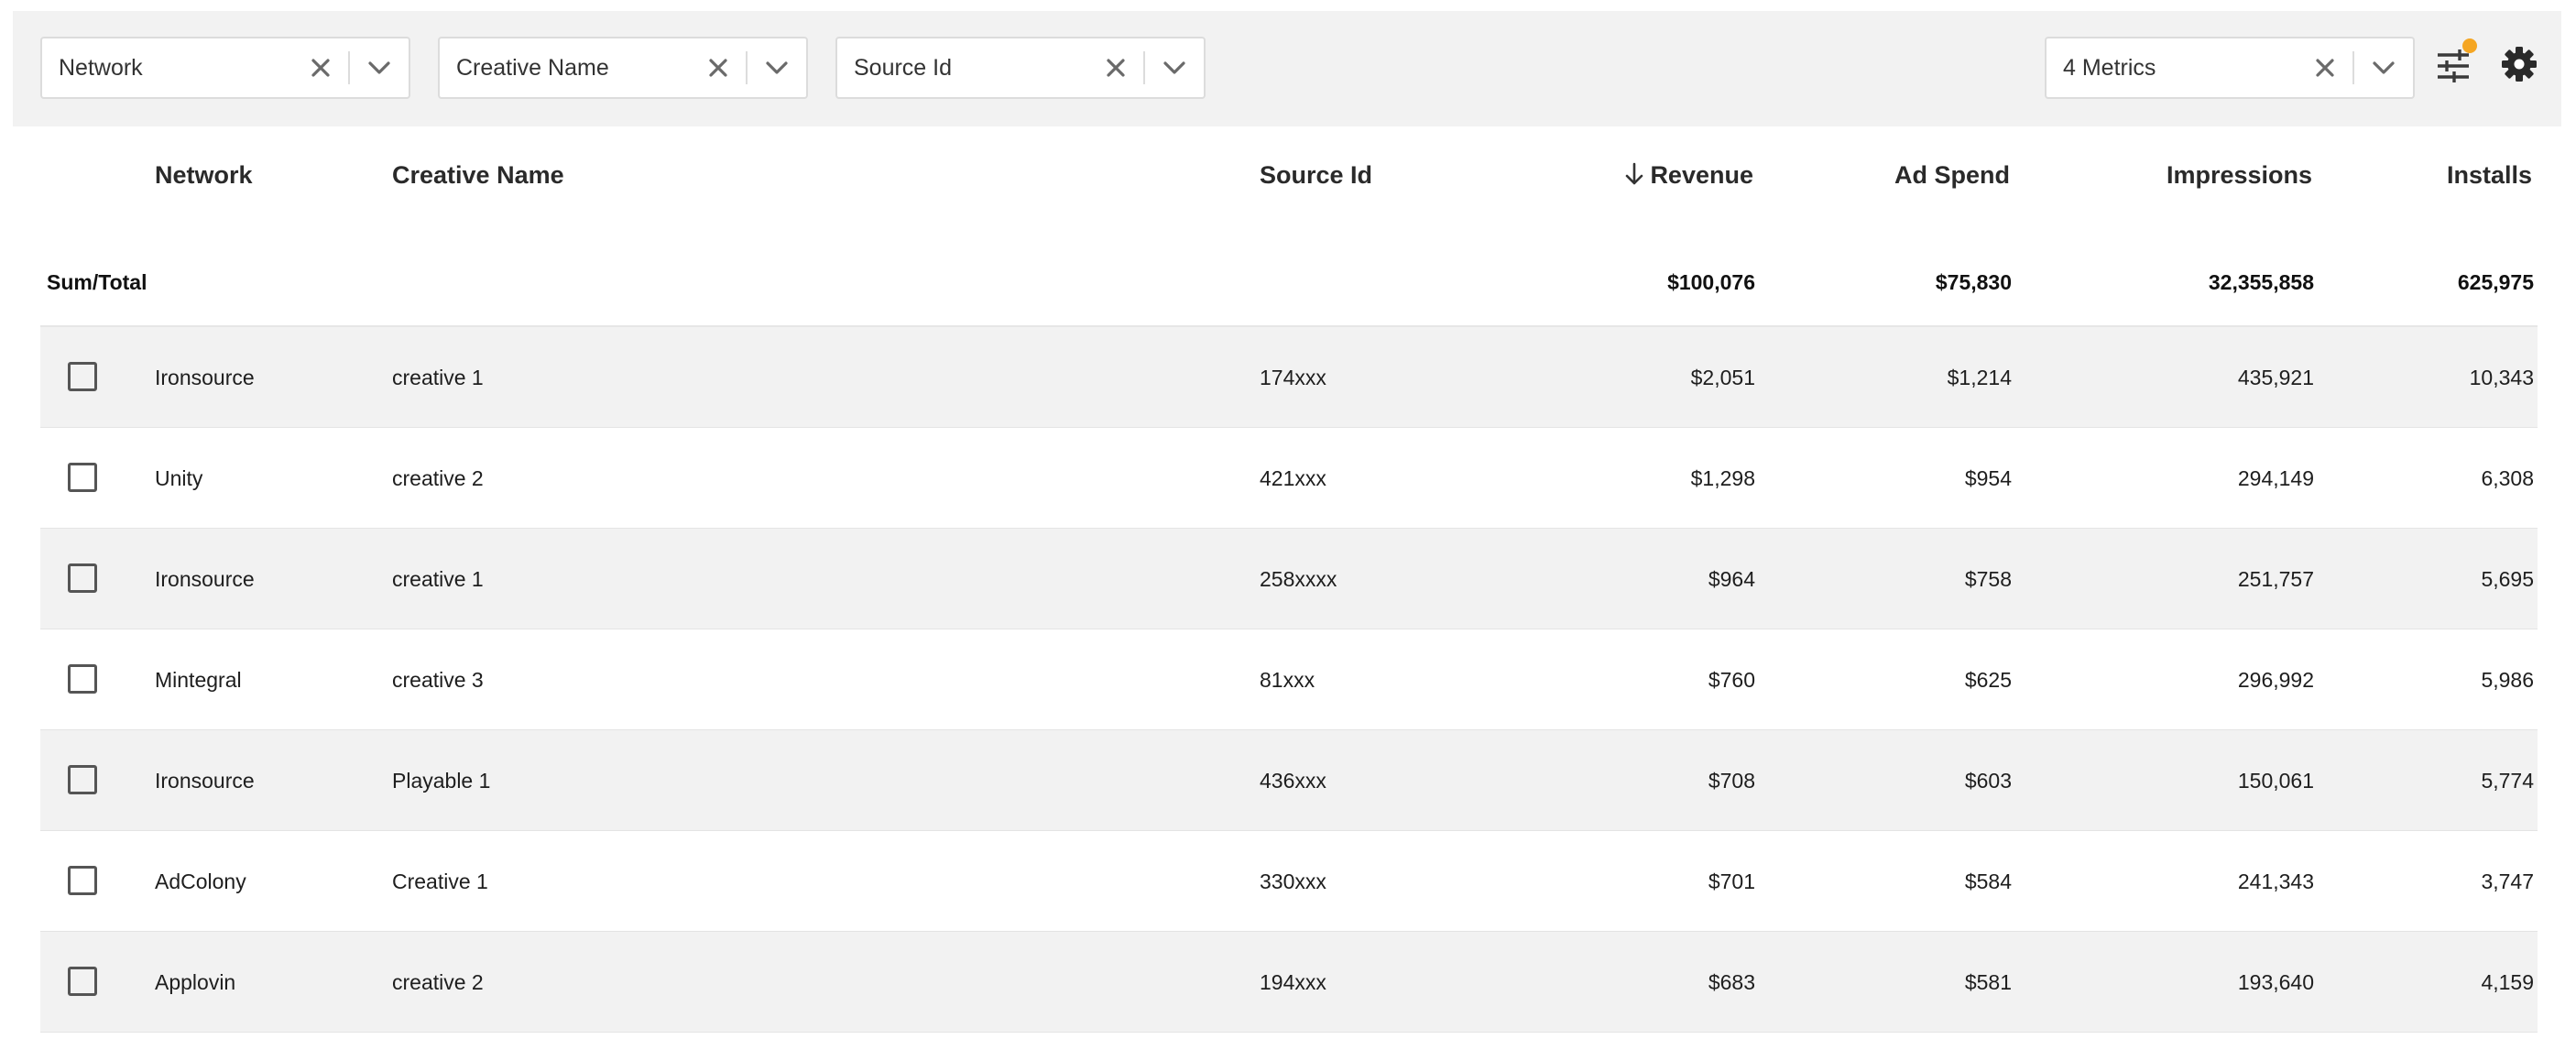 This screenshot has width=2576, height=1050. Describe the element at coordinates (1988, 881) in the screenshot. I see `cell-ad-spend: $584` at that location.